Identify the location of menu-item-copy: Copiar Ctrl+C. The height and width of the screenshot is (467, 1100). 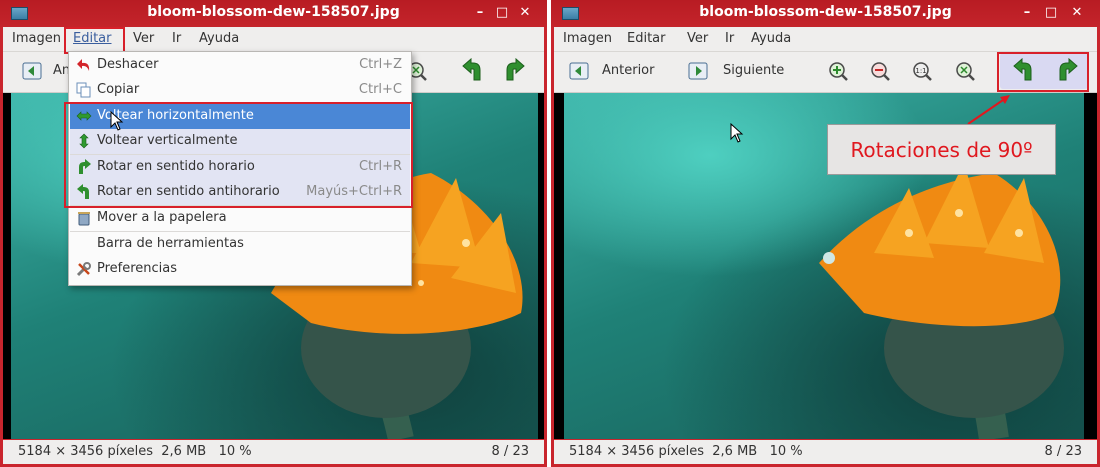
(240, 90).